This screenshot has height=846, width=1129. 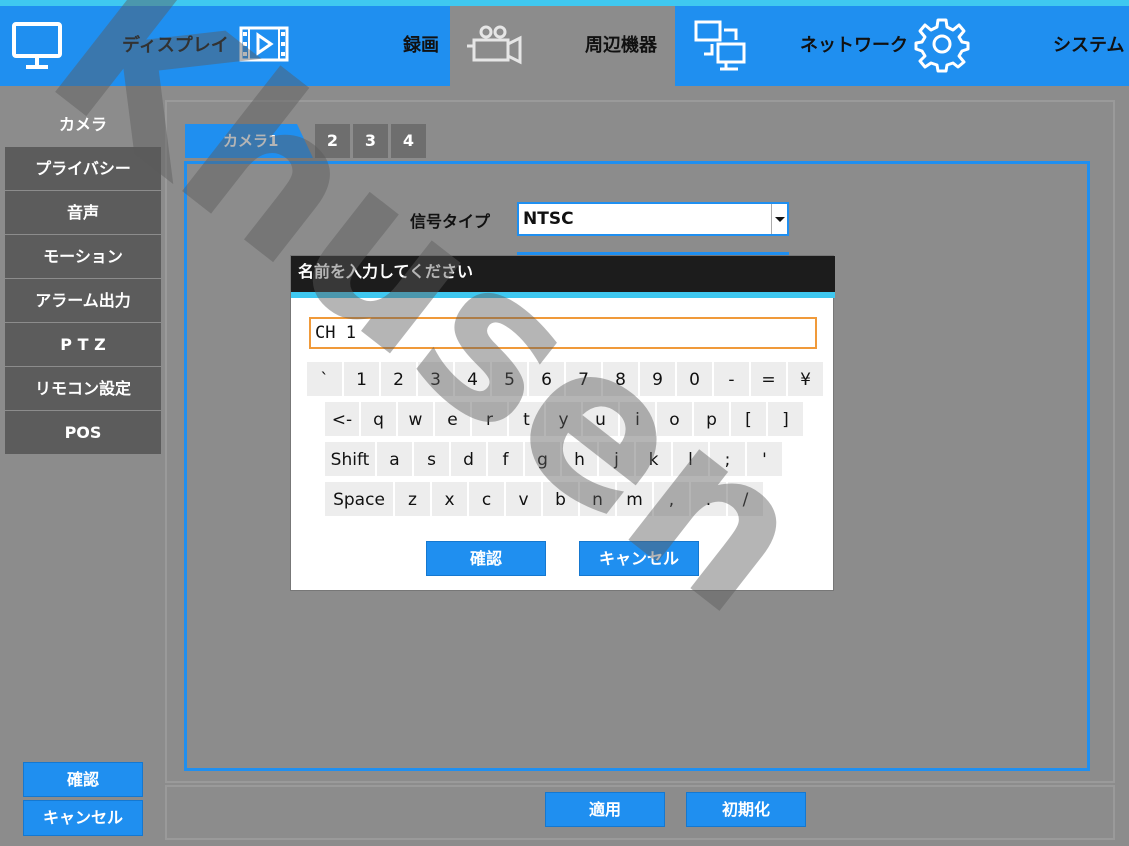 What do you see at coordinates (83, 818) in the screenshot?
I see `sidebar-cancel-button: キャンセル` at bounding box center [83, 818].